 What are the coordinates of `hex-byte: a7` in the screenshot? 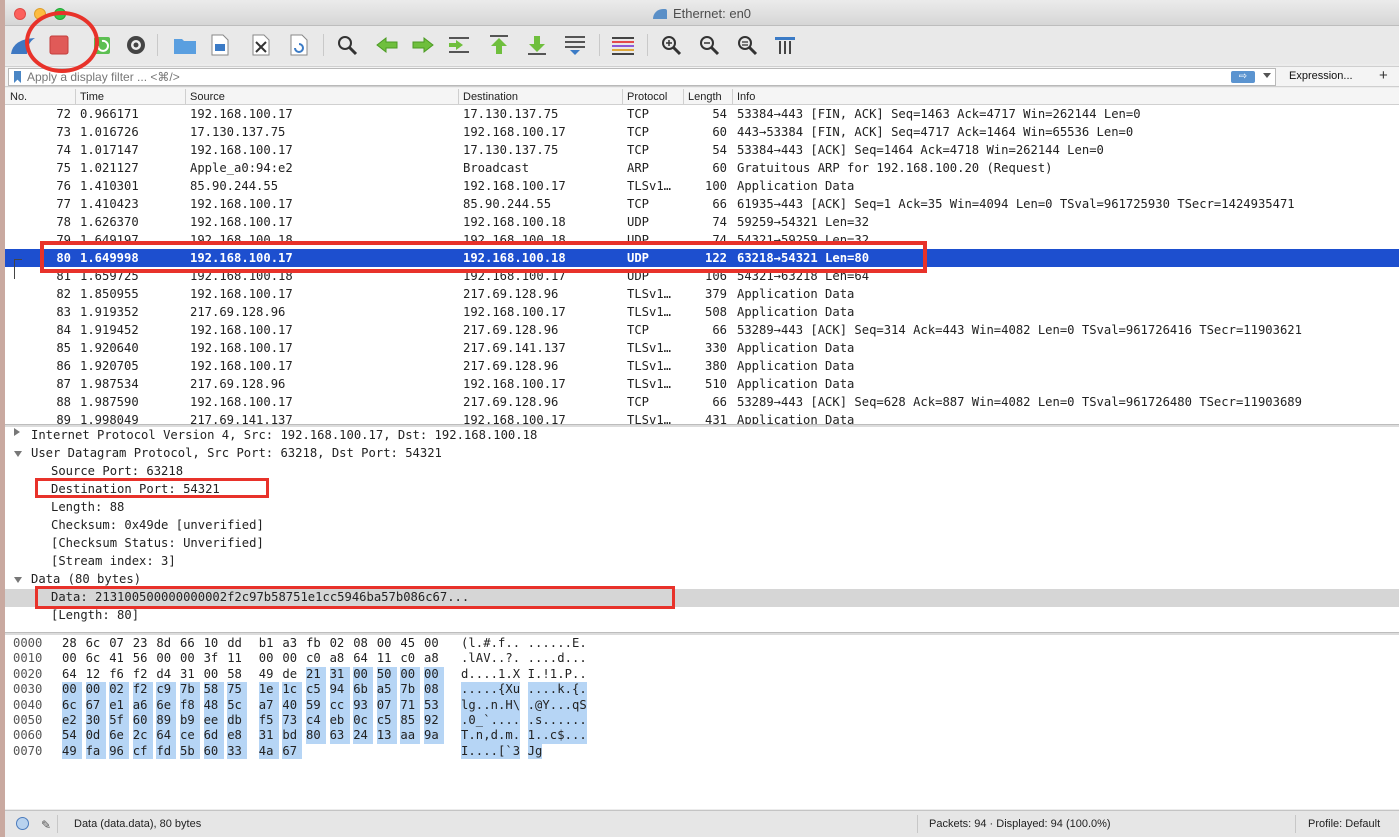 It's located at (268, 705).